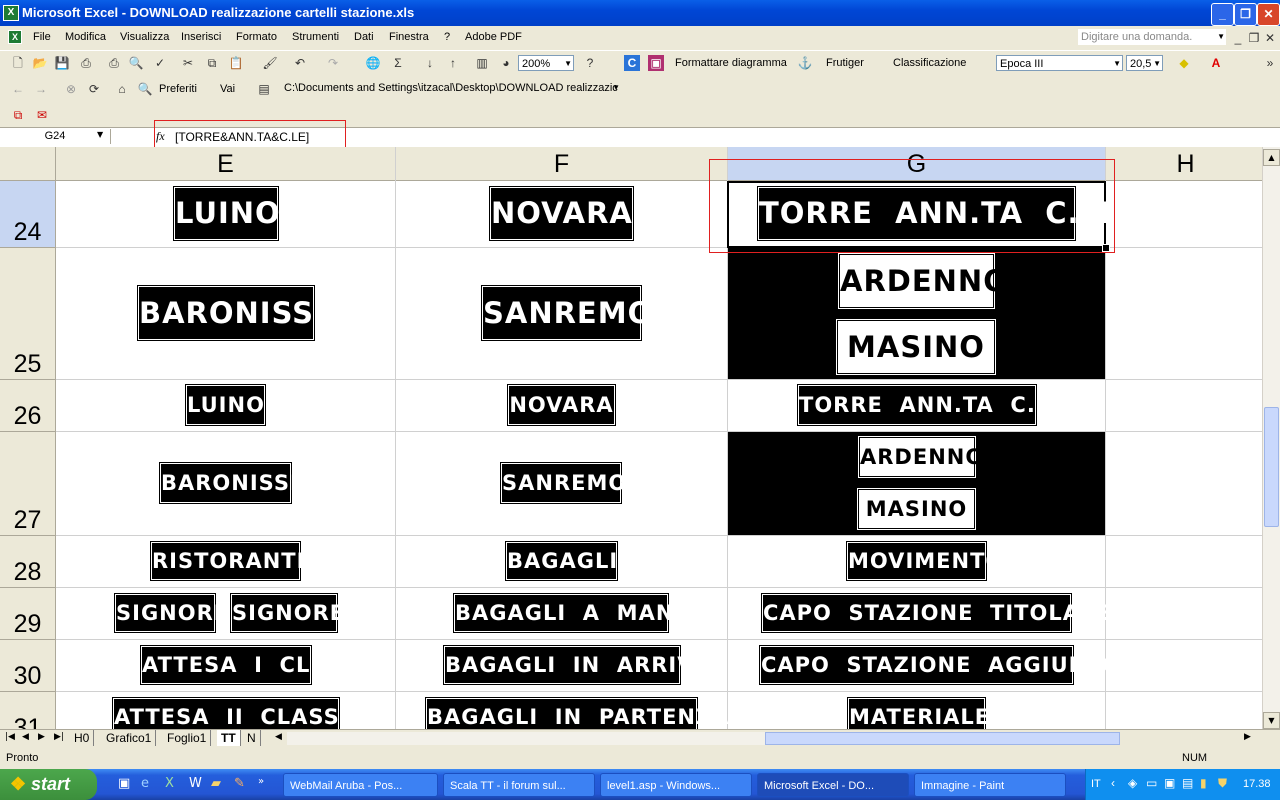 The height and width of the screenshot is (800, 1280). What do you see at coordinates (990, 785) in the screenshot?
I see `taskbar-item-paint: Immagine - Paint` at bounding box center [990, 785].